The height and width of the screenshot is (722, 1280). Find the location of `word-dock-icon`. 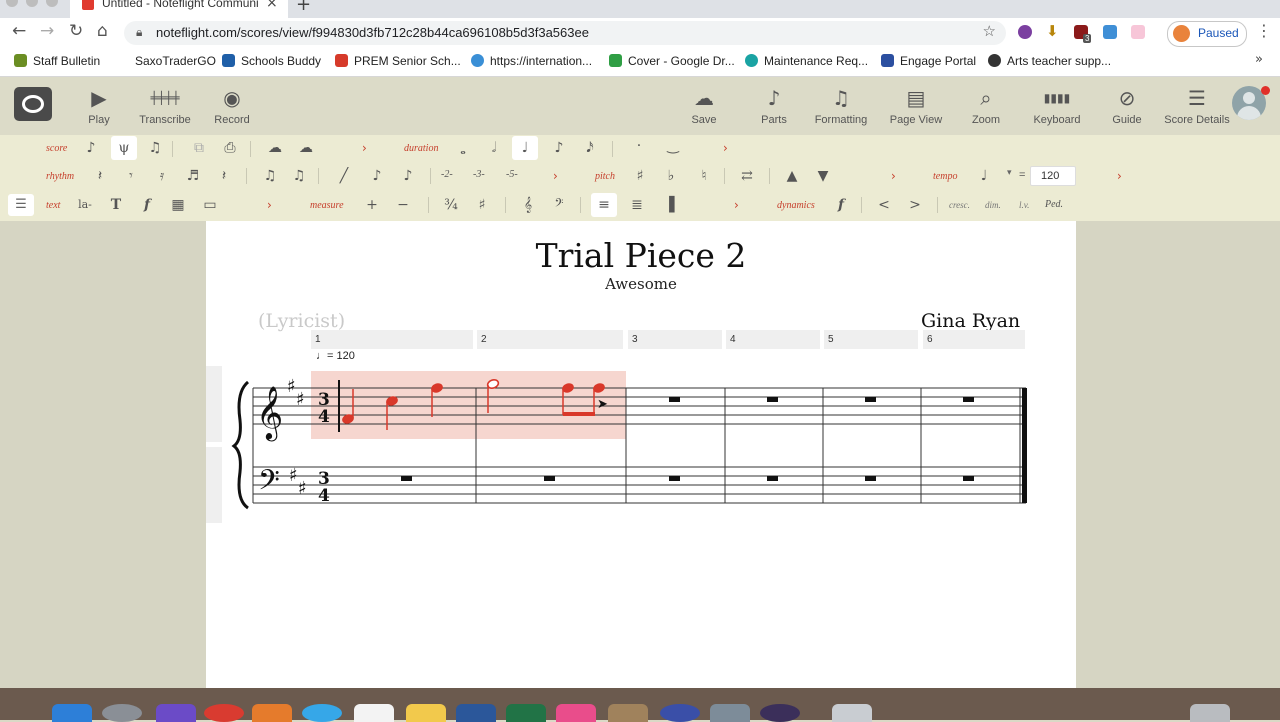

word-dock-icon is located at coordinates (476, 713).